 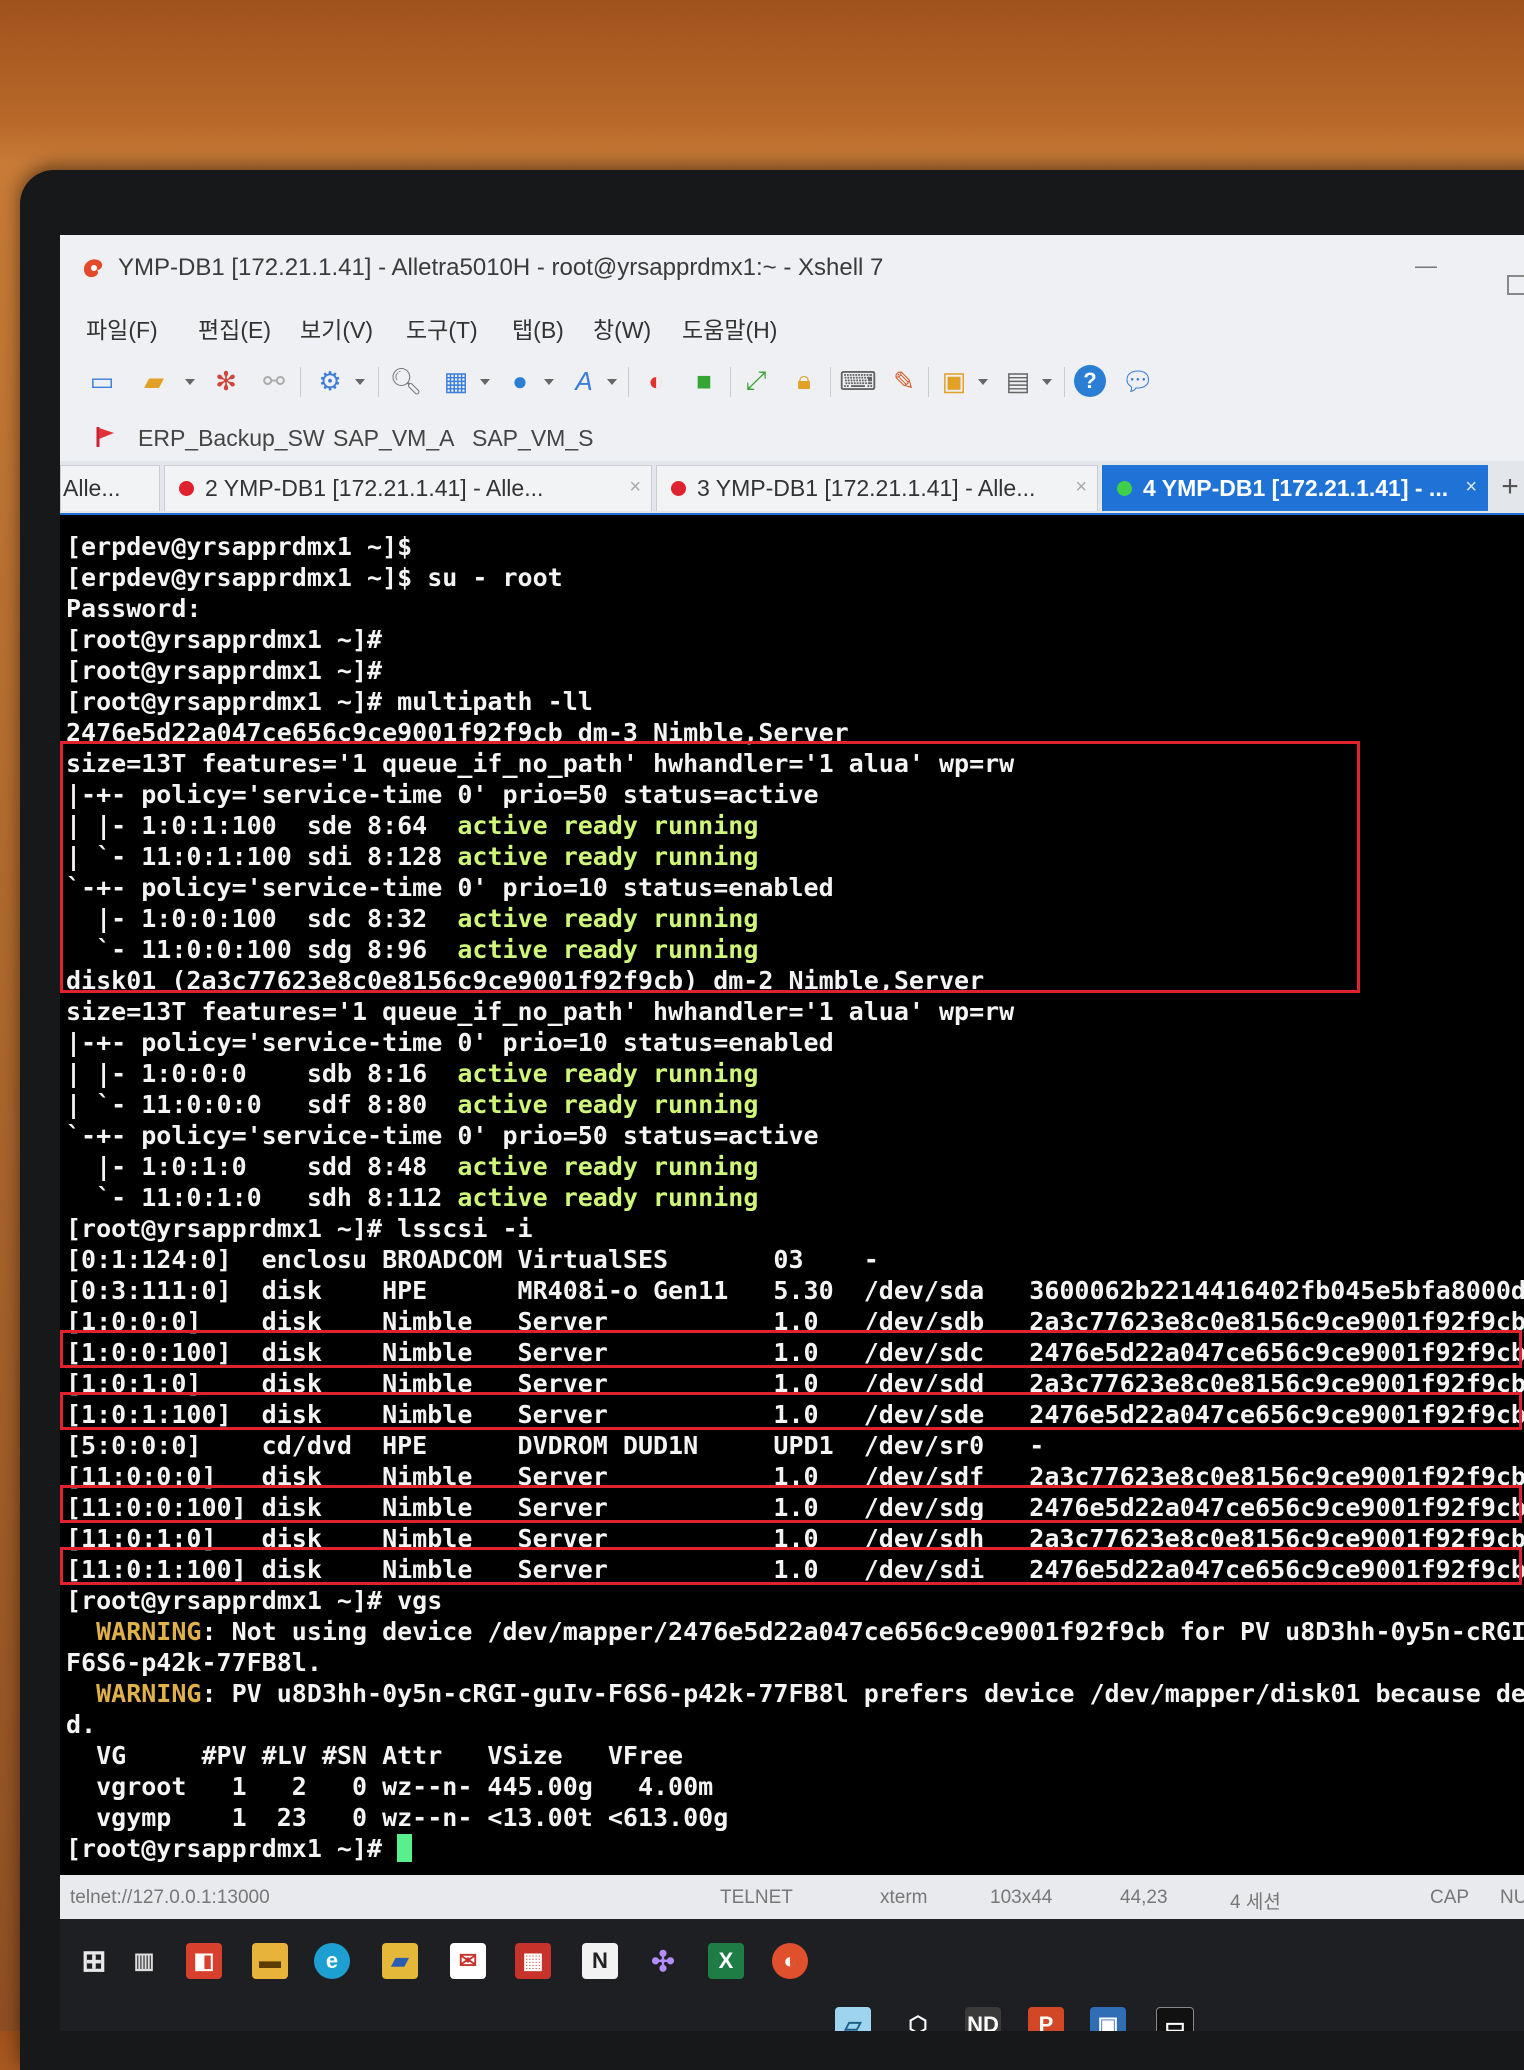 I want to click on new-tab-button: +, so click(x=1508, y=487).